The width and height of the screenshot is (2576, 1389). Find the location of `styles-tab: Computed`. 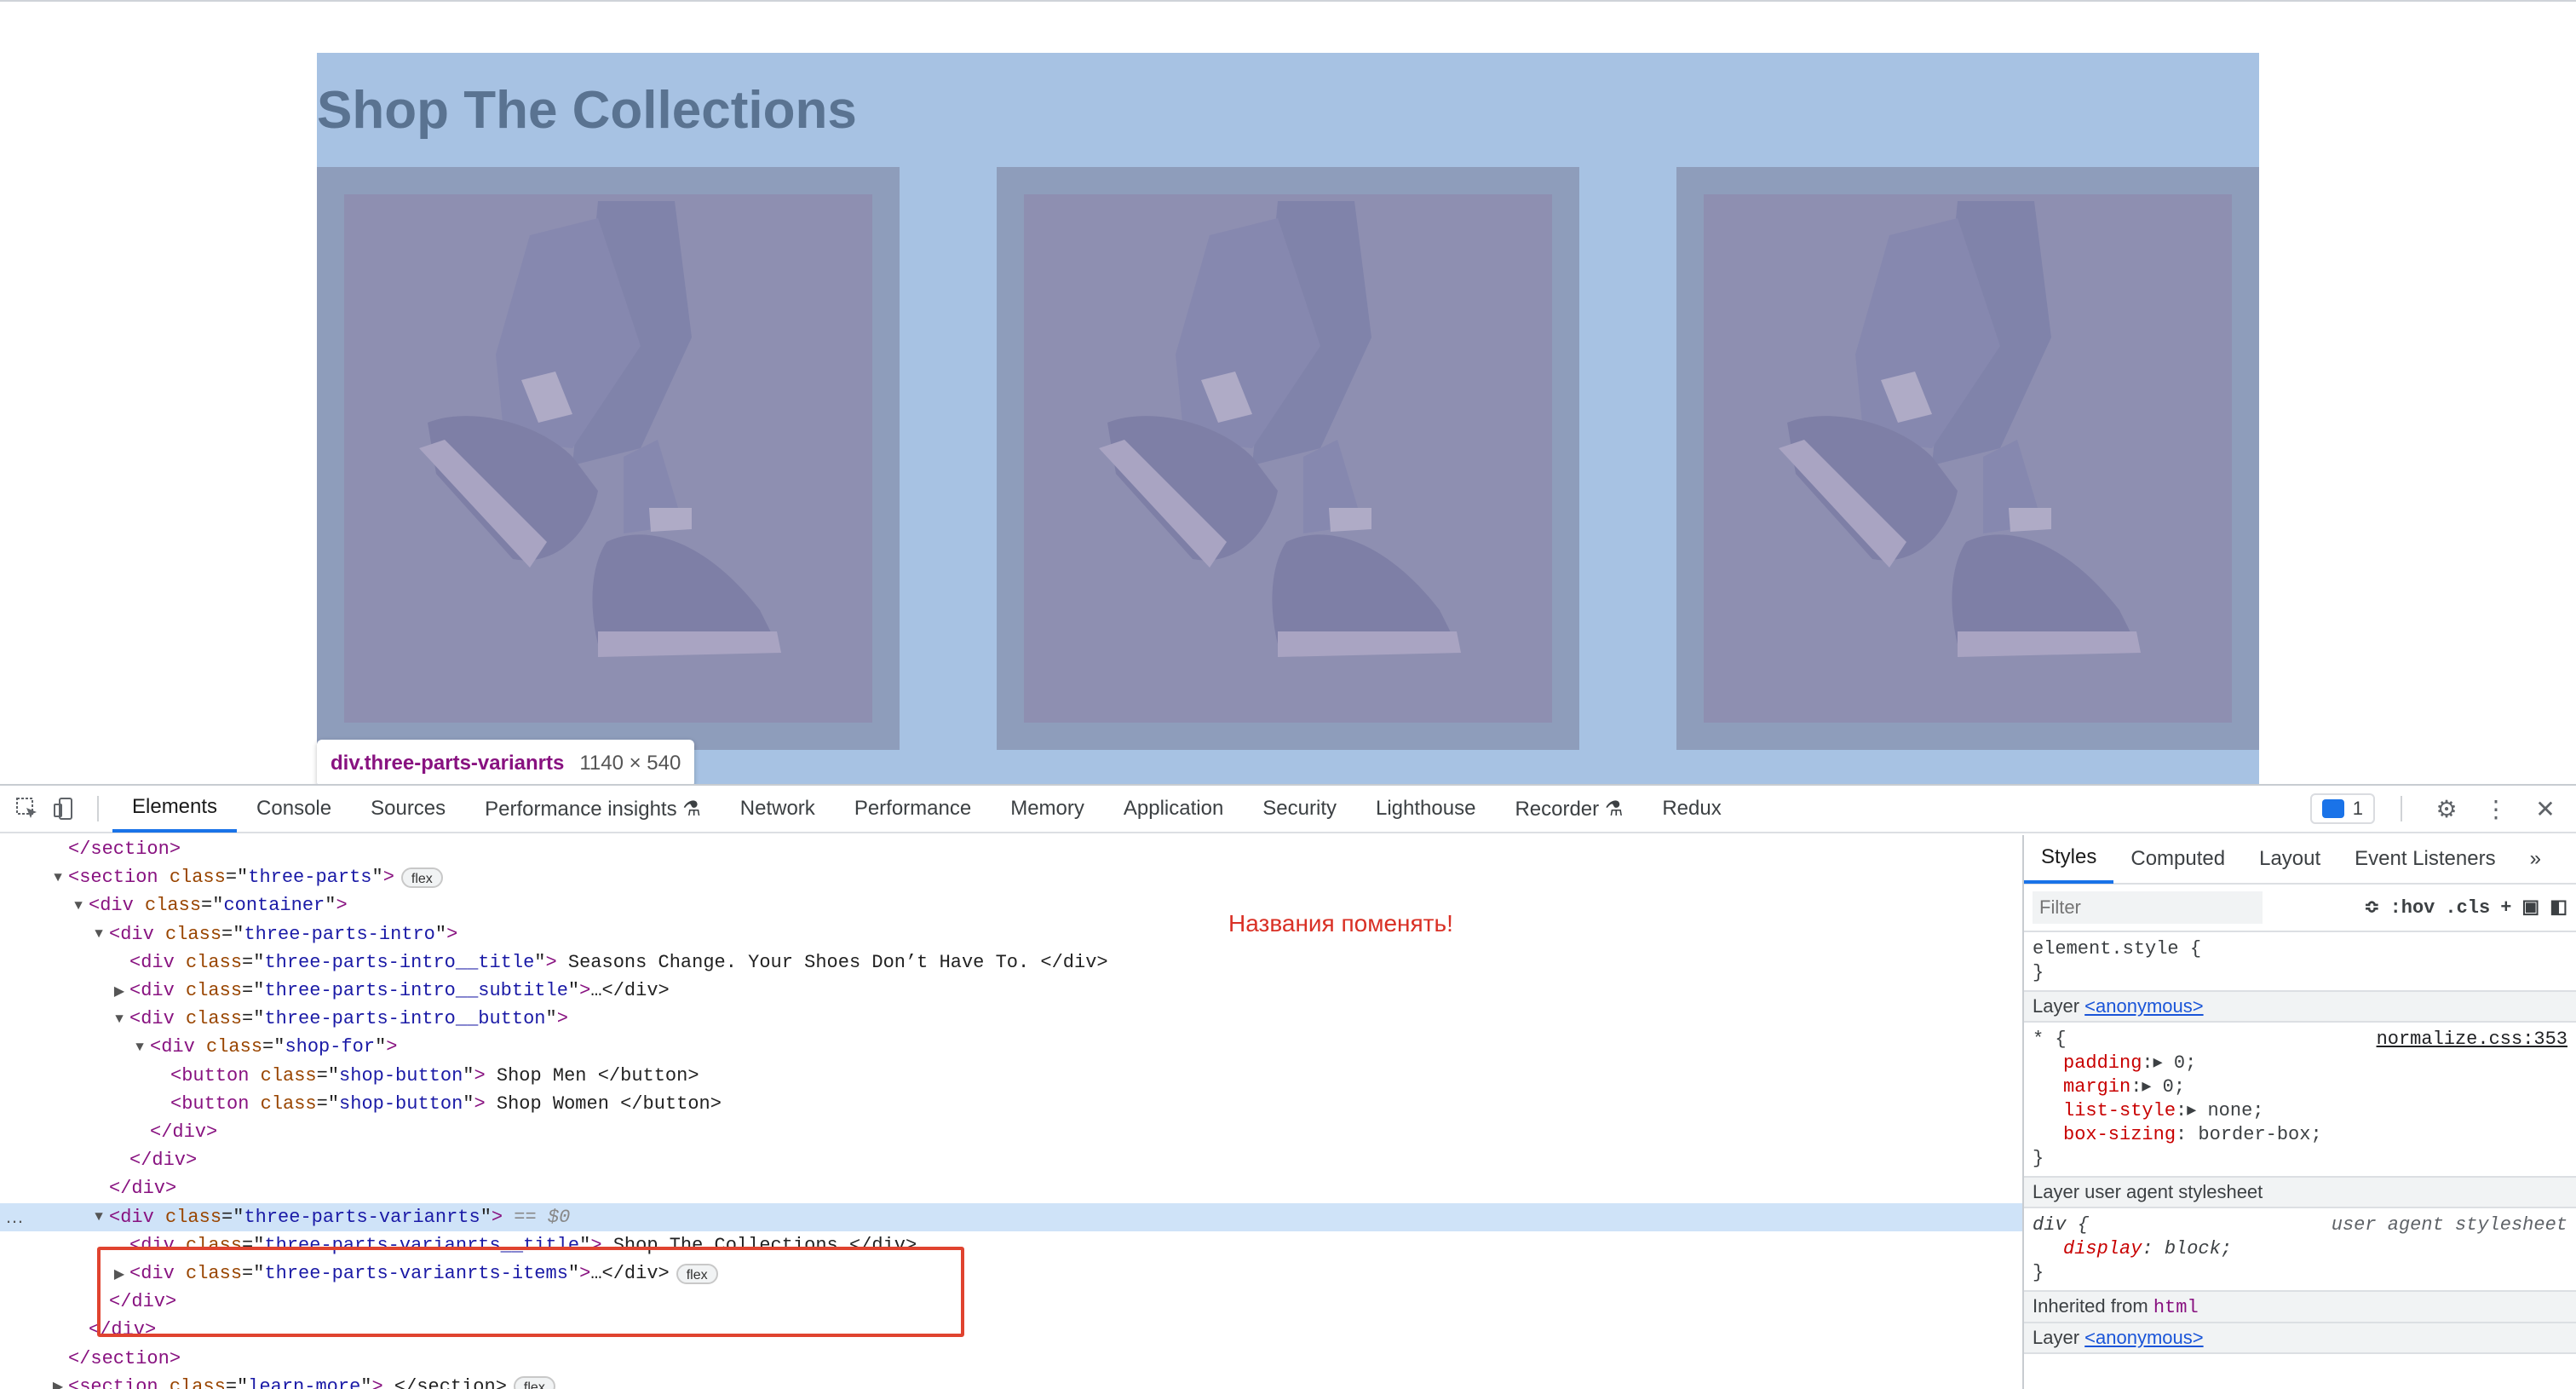

styles-tab: Computed is located at coordinates (2178, 859).